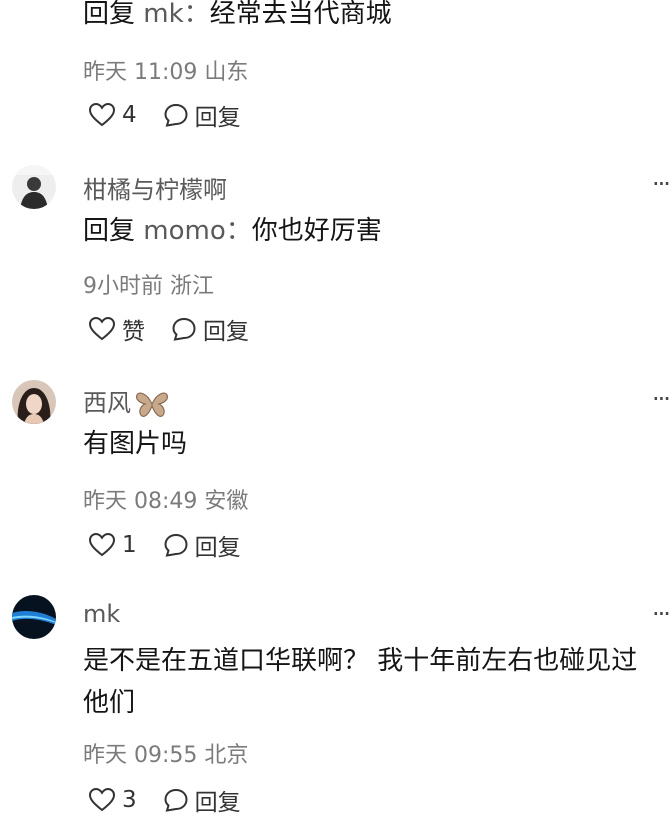 Image resolution: width=670 pixels, height=838 pixels. Describe the element at coordinates (316, 231) in the screenshot. I see `comment-text: 你也好厉害` at that location.